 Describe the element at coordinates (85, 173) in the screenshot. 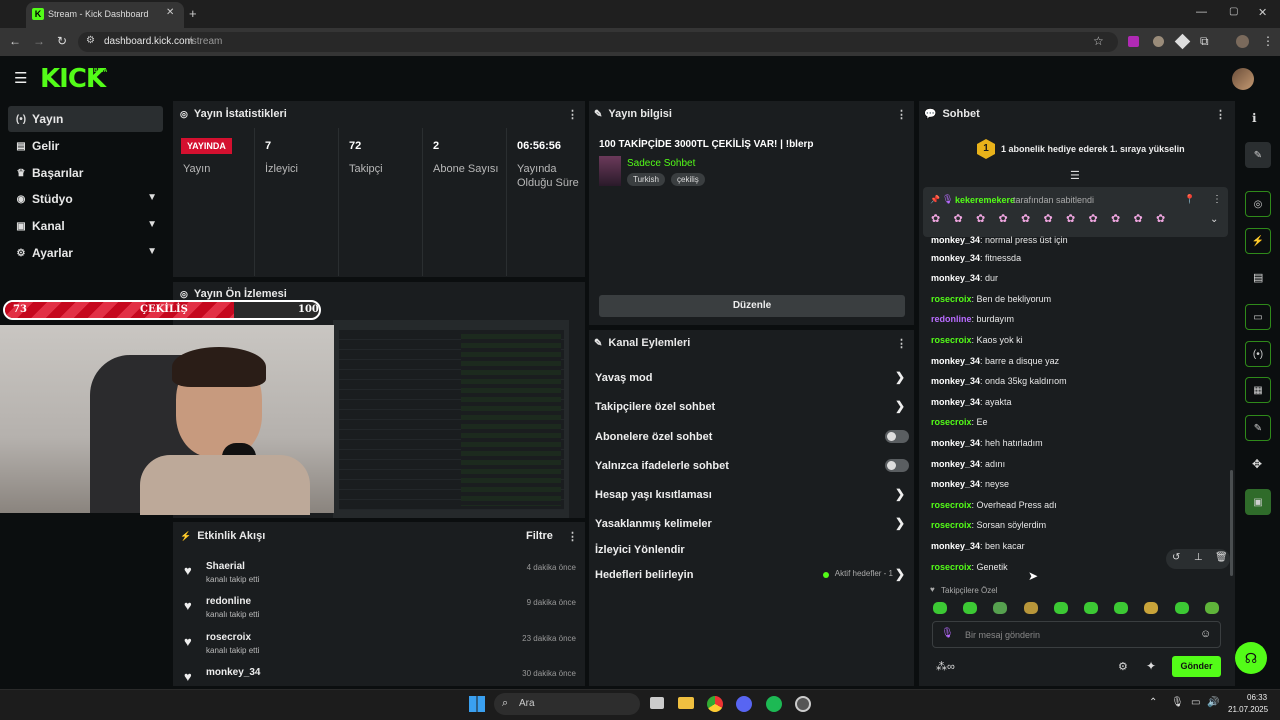

I see `sidebar-item-basarilar: ♛ Başarılar` at that location.